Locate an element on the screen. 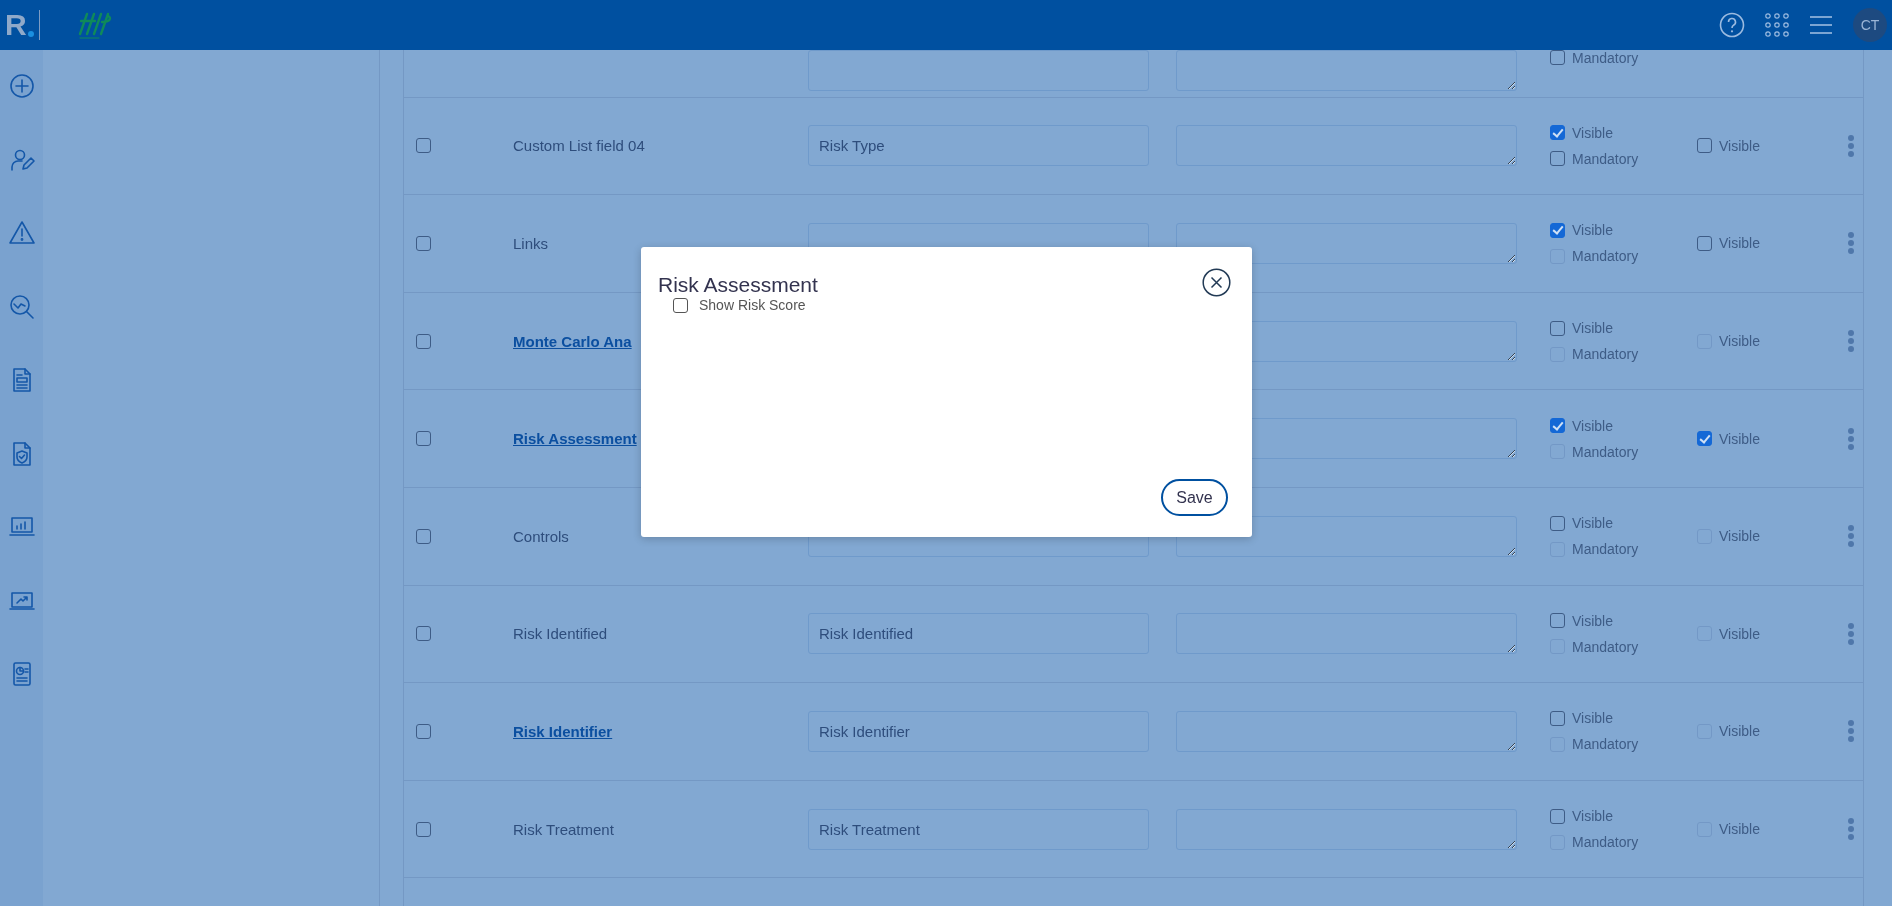  label-field: Risk Identified is located at coordinates (978, 634).